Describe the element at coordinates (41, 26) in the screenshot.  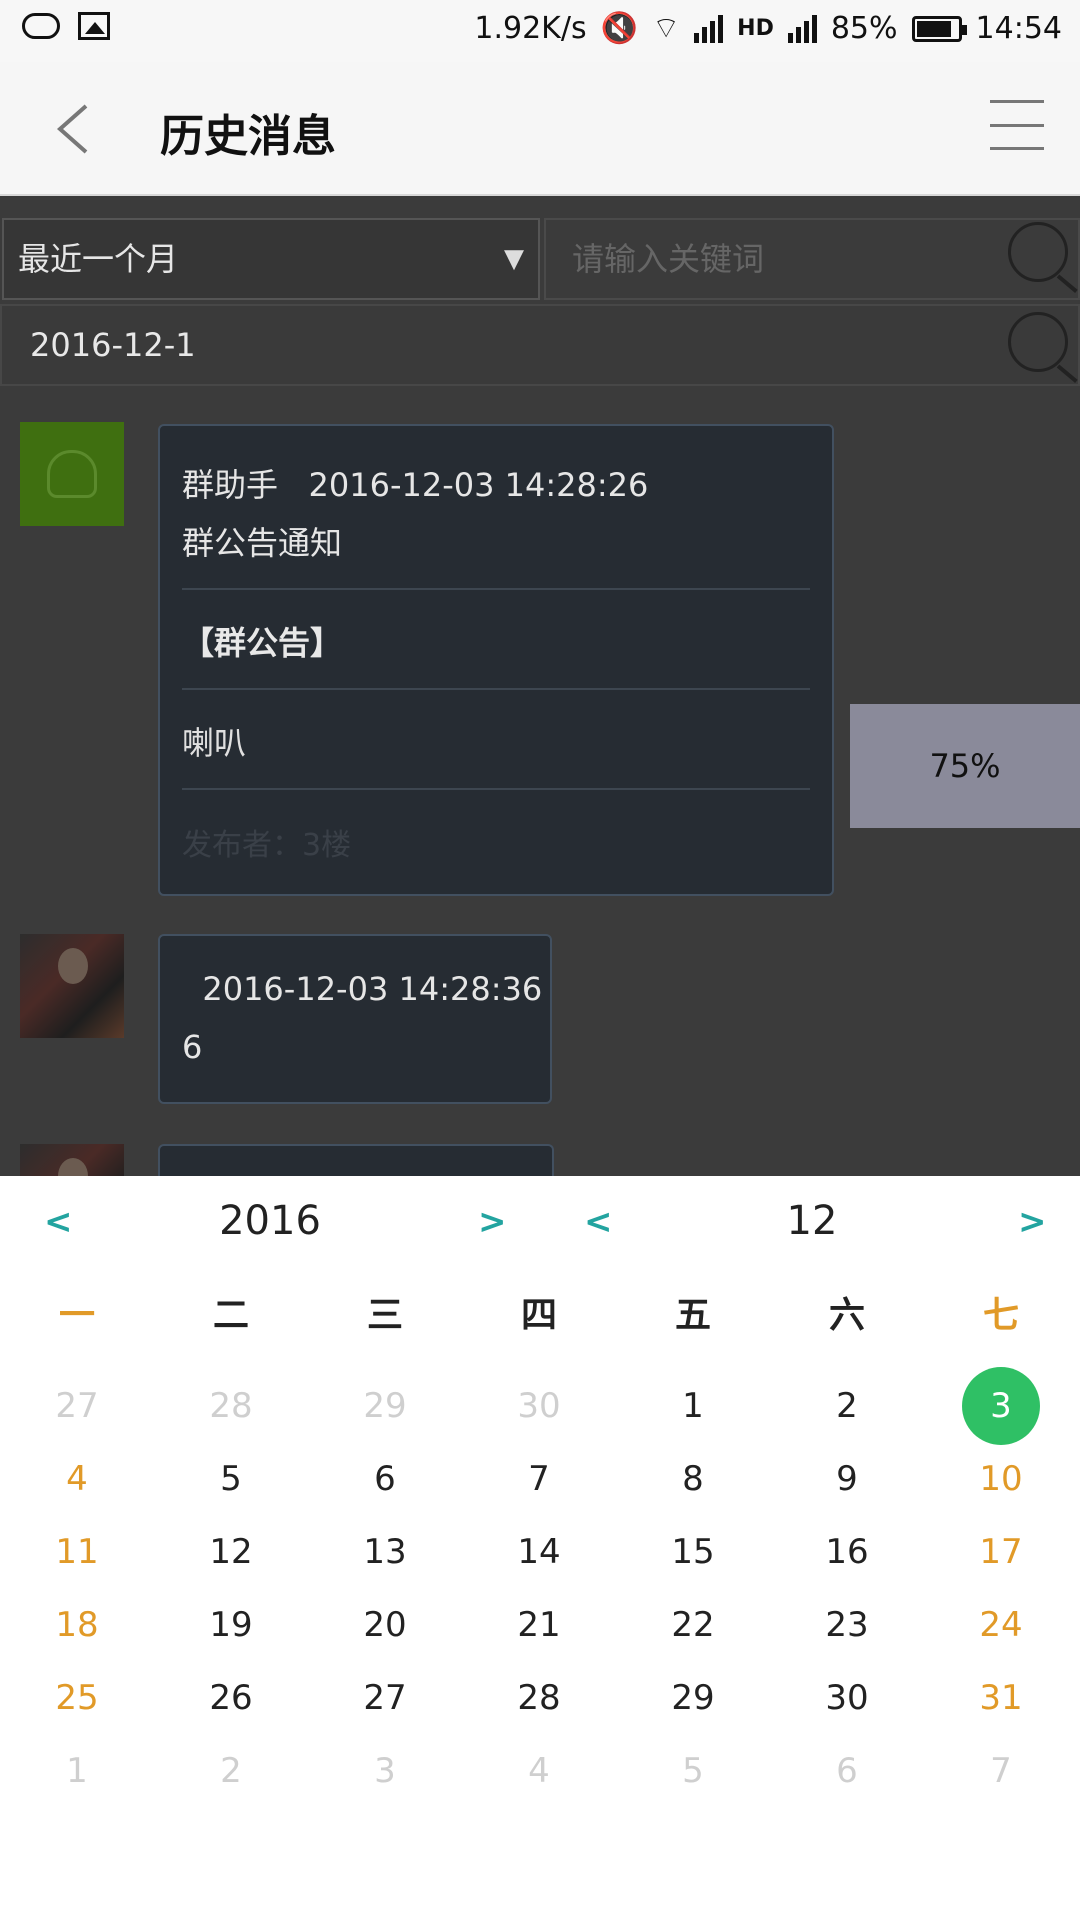
I see `cloud-icon` at that location.